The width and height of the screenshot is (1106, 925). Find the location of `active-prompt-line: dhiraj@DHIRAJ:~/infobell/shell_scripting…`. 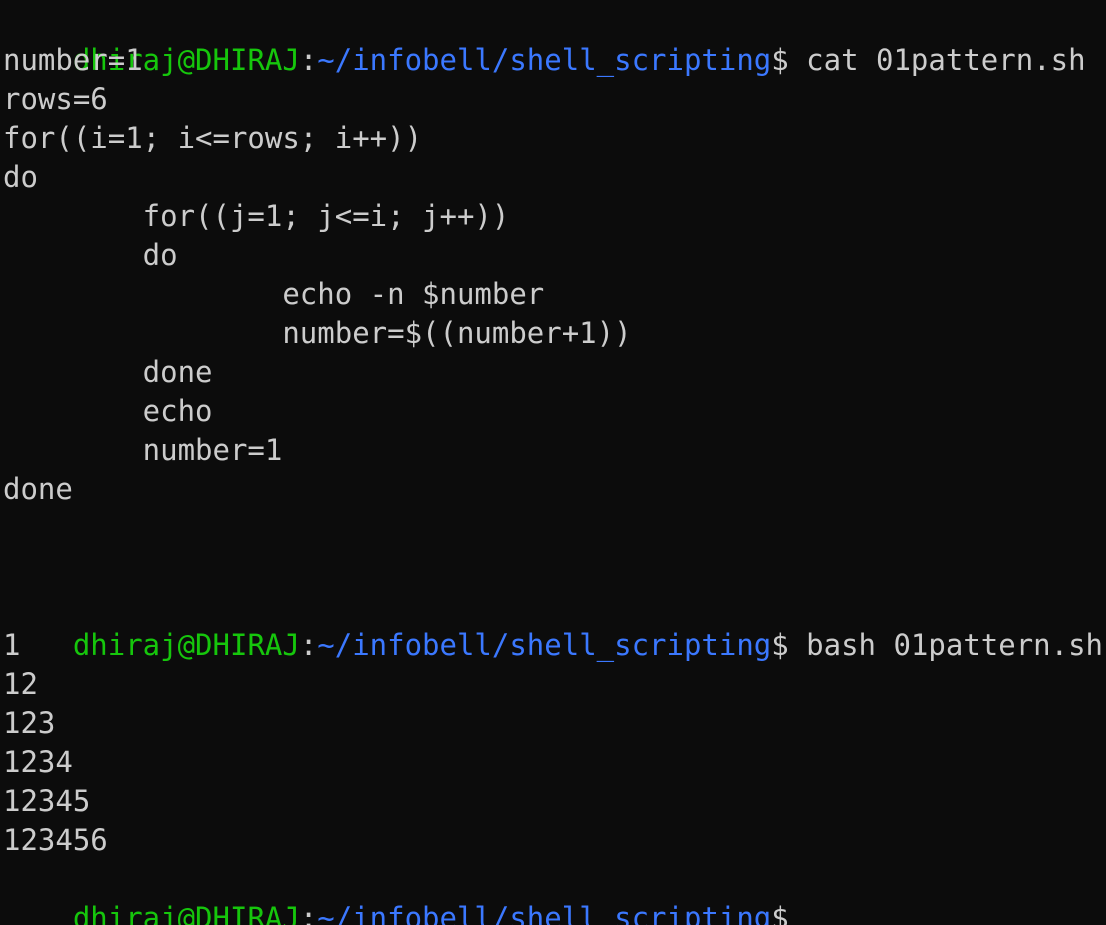

active-prompt-line: dhiraj@DHIRAJ:~/infobell/shell_scripting… is located at coordinates (396, 892).